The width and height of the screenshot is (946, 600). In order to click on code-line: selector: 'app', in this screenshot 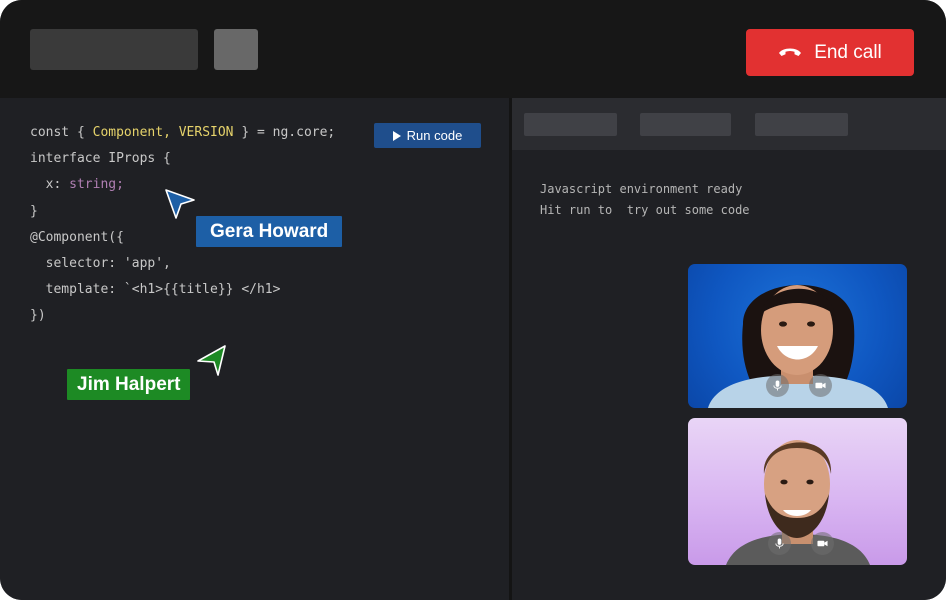, I will do `click(182, 264)`.